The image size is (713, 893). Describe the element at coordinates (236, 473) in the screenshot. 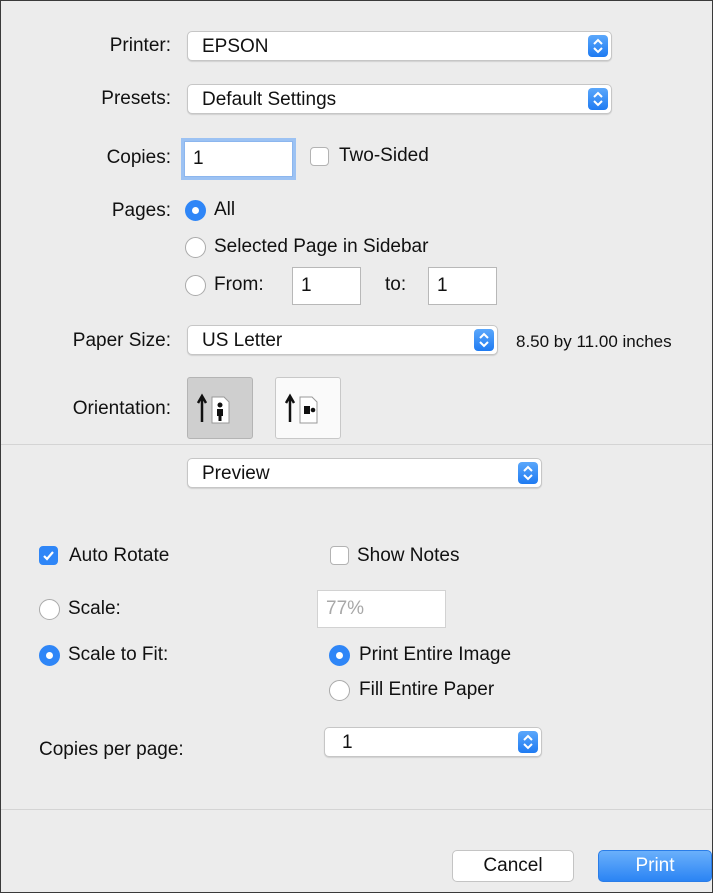

I see `app-section-value: Preview` at that location.